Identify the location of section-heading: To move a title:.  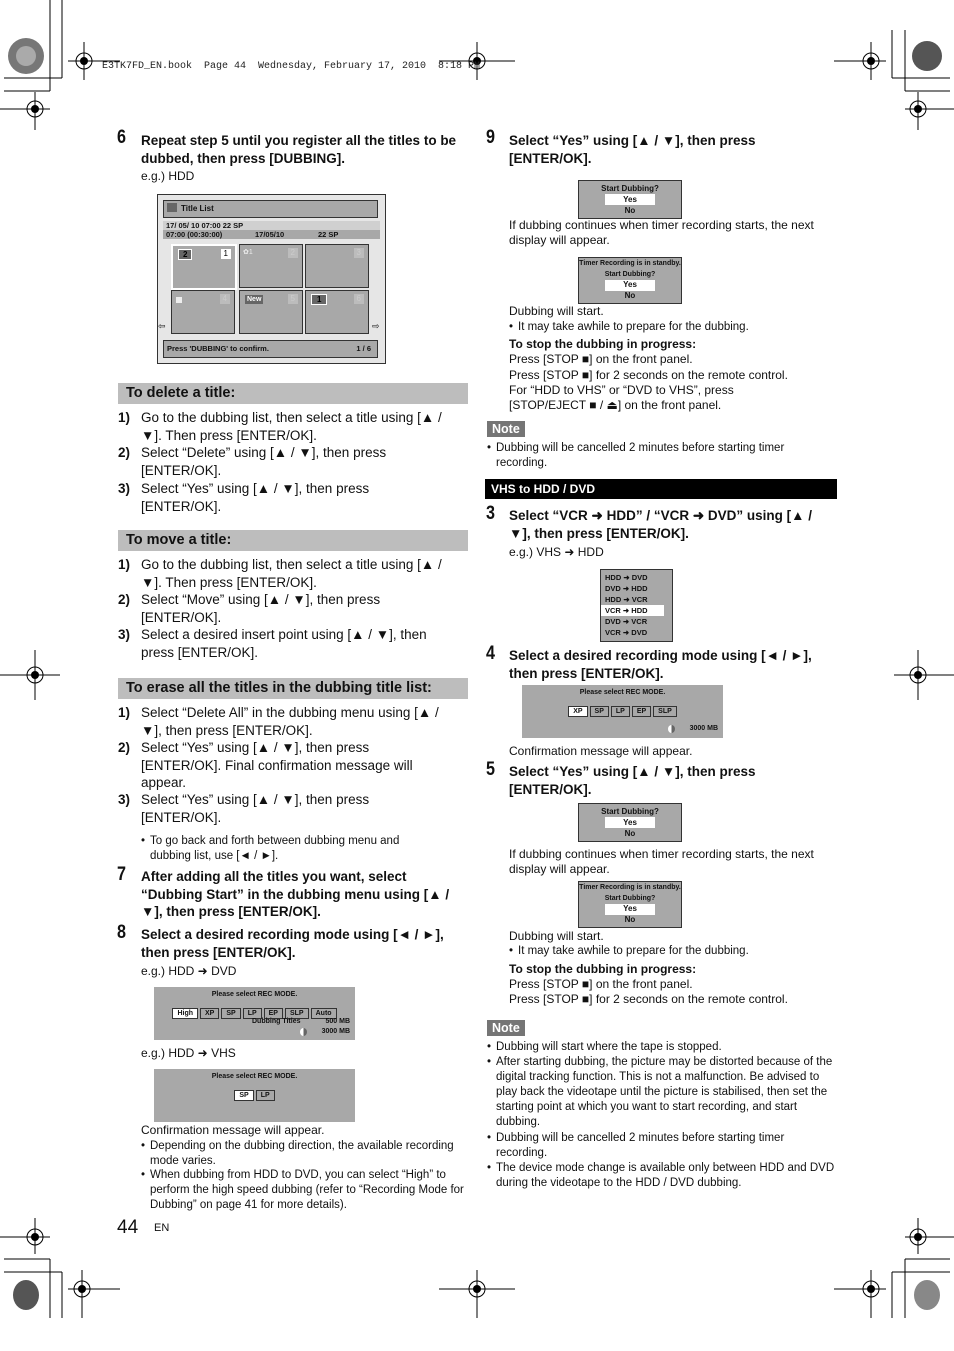
(293, 540).